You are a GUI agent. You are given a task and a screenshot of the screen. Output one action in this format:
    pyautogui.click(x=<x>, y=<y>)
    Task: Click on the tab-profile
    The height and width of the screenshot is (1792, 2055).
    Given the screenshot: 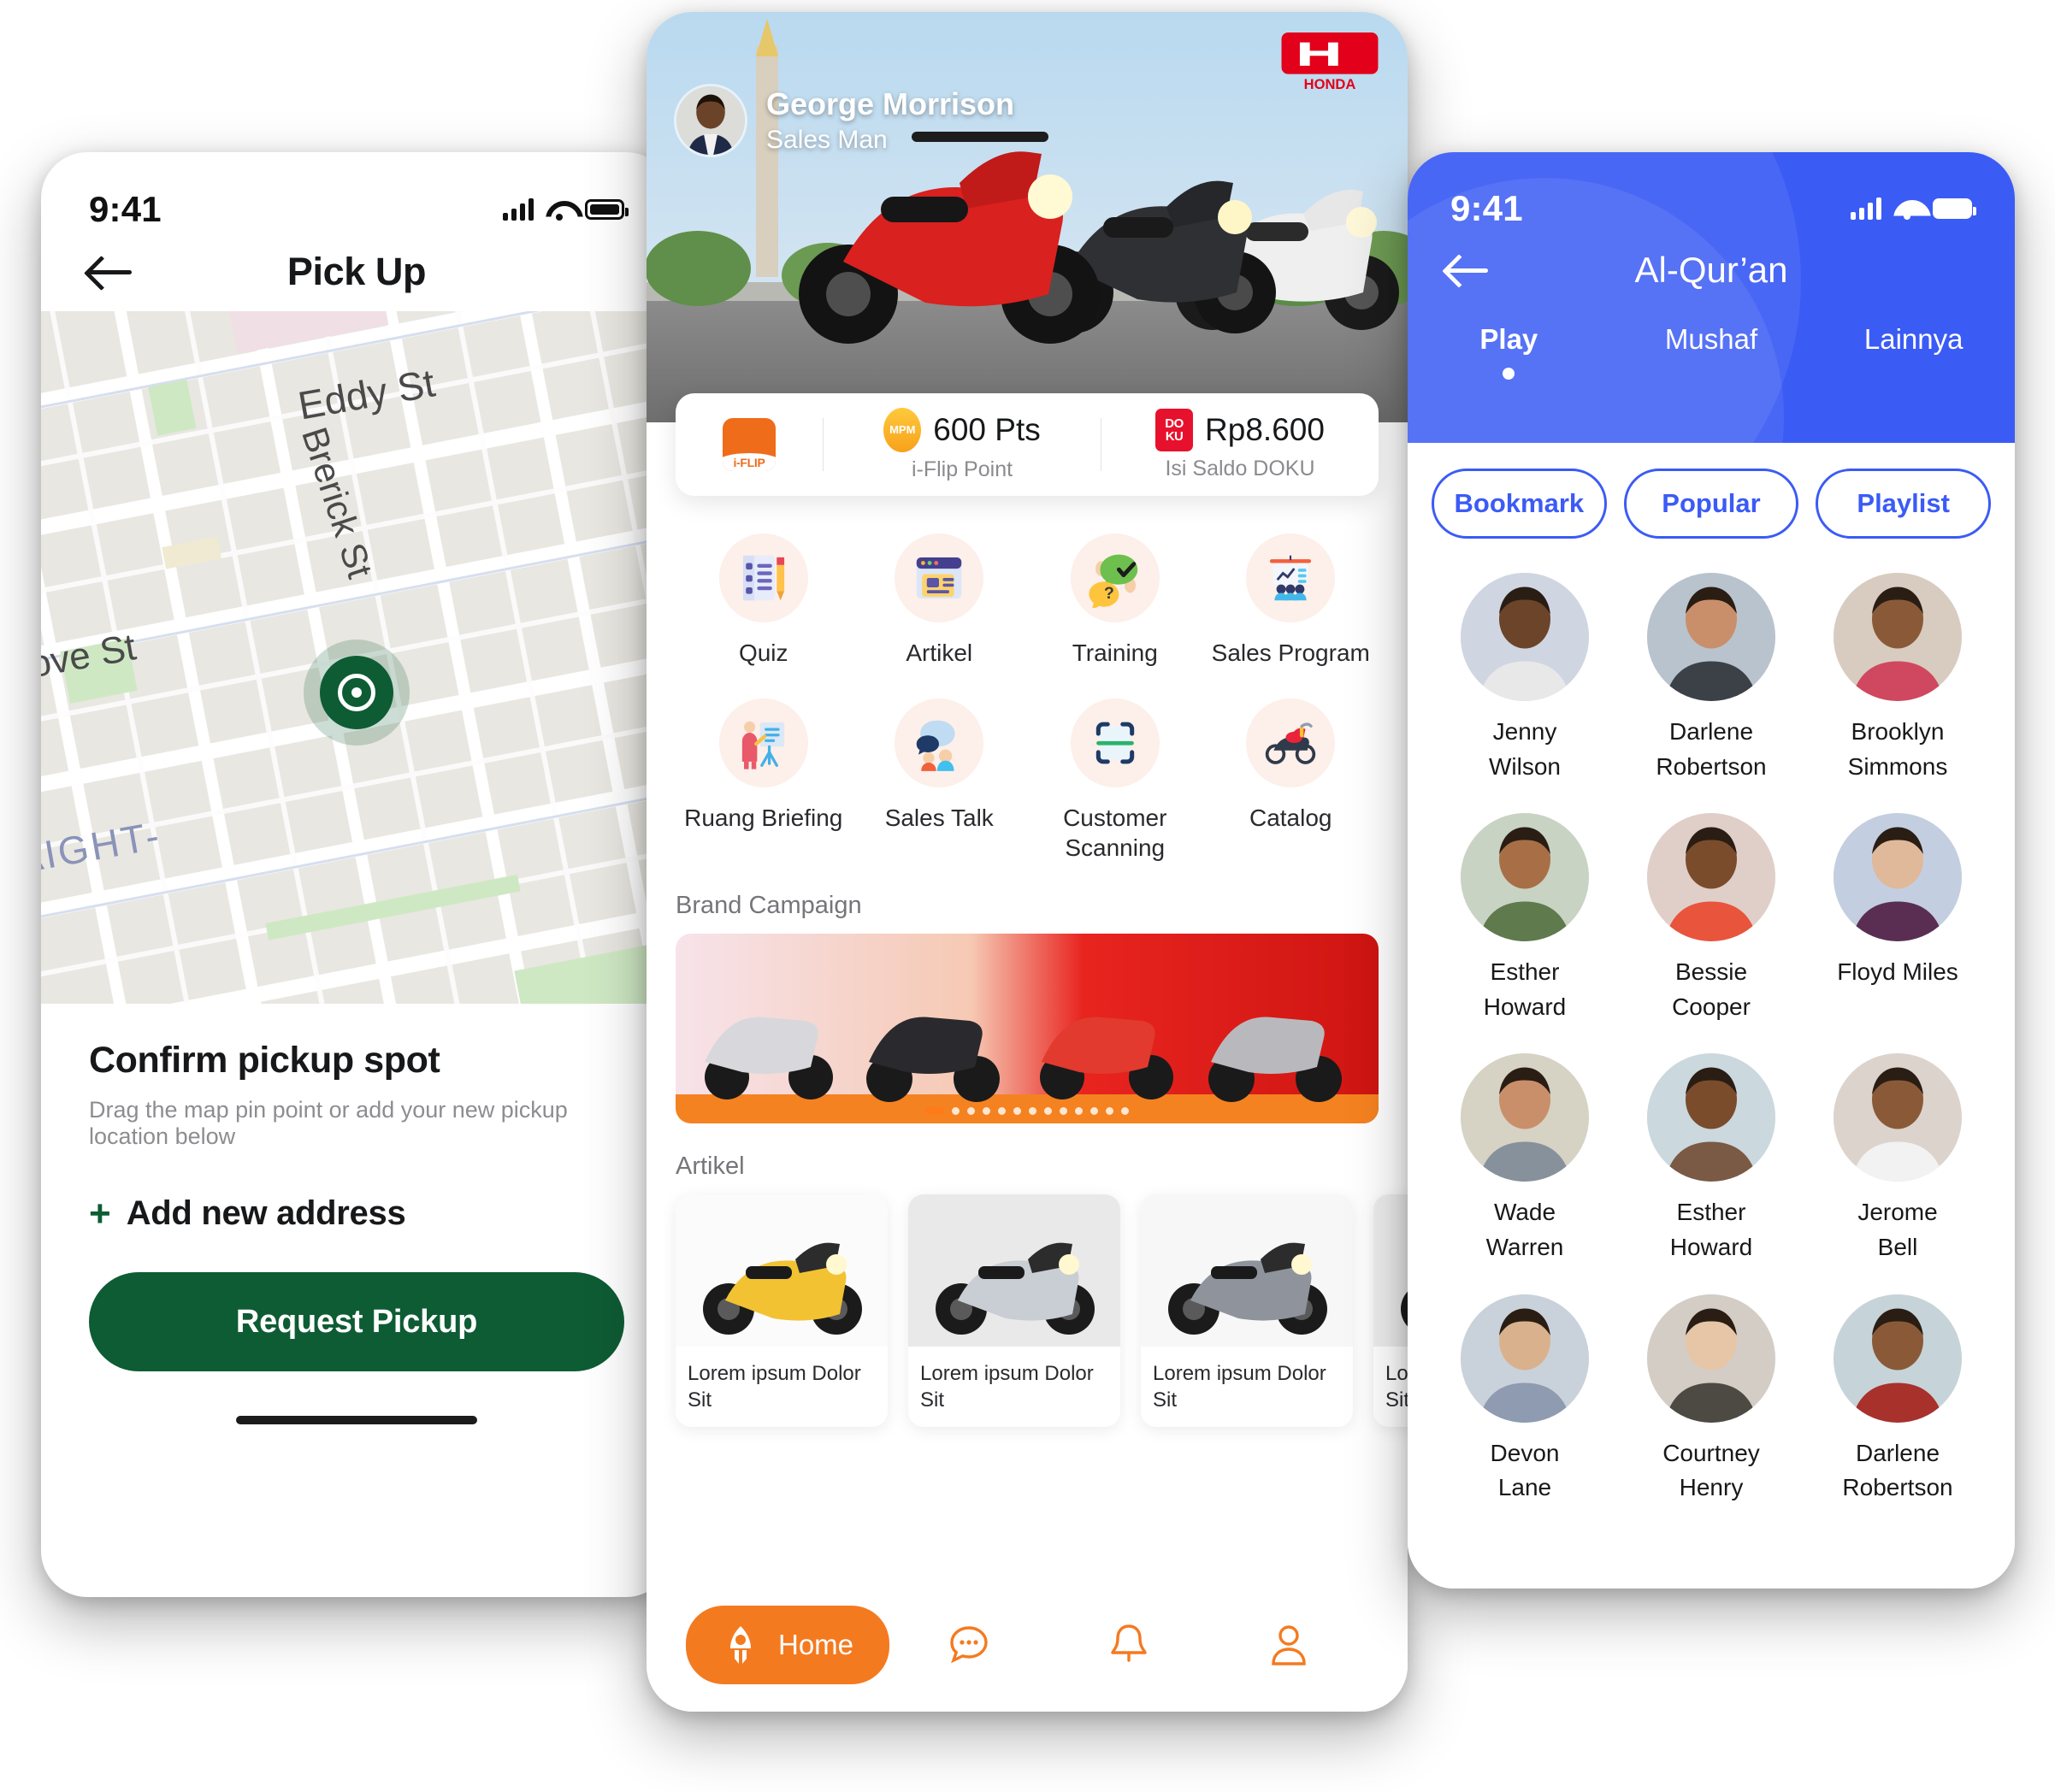 What is the action you would take?
    pyautogui.click(x=1288, y=1645)
    